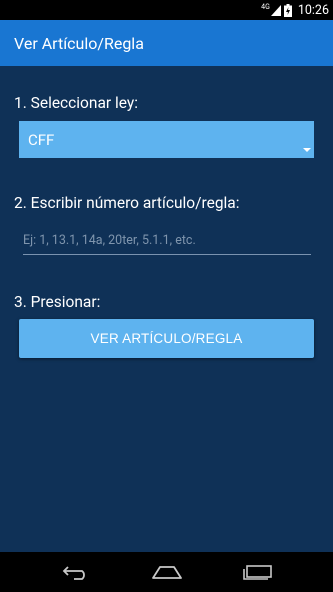 The width and height of the screenshot is (333, 592). I want to click on network-type-label: 4G, so click(265, 6).